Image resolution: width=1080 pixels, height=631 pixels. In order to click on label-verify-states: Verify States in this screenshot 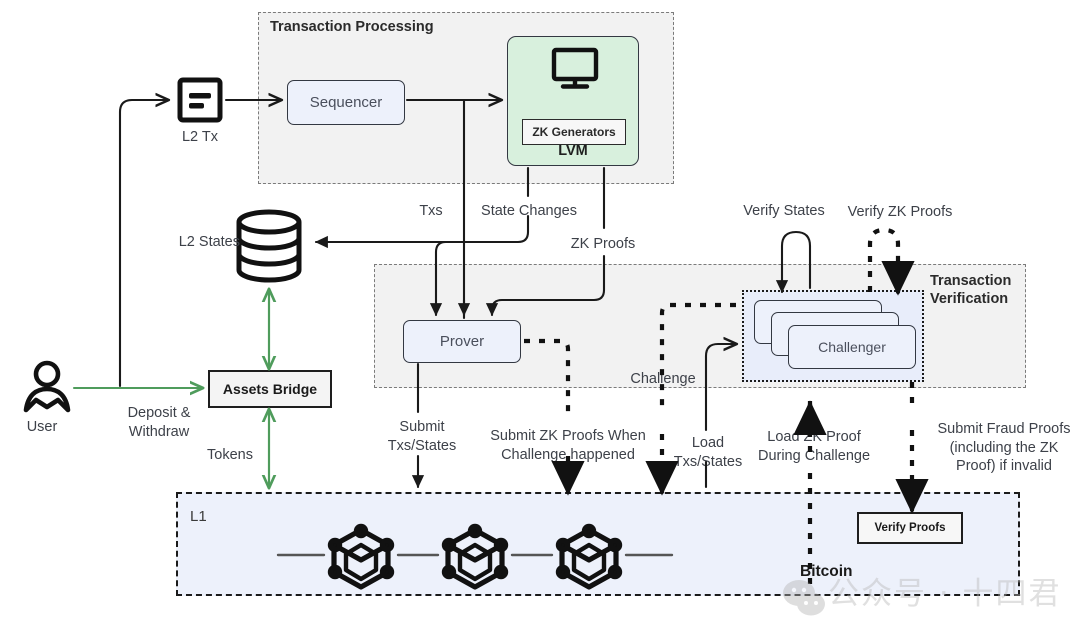, I will do `click(784, 211)`.